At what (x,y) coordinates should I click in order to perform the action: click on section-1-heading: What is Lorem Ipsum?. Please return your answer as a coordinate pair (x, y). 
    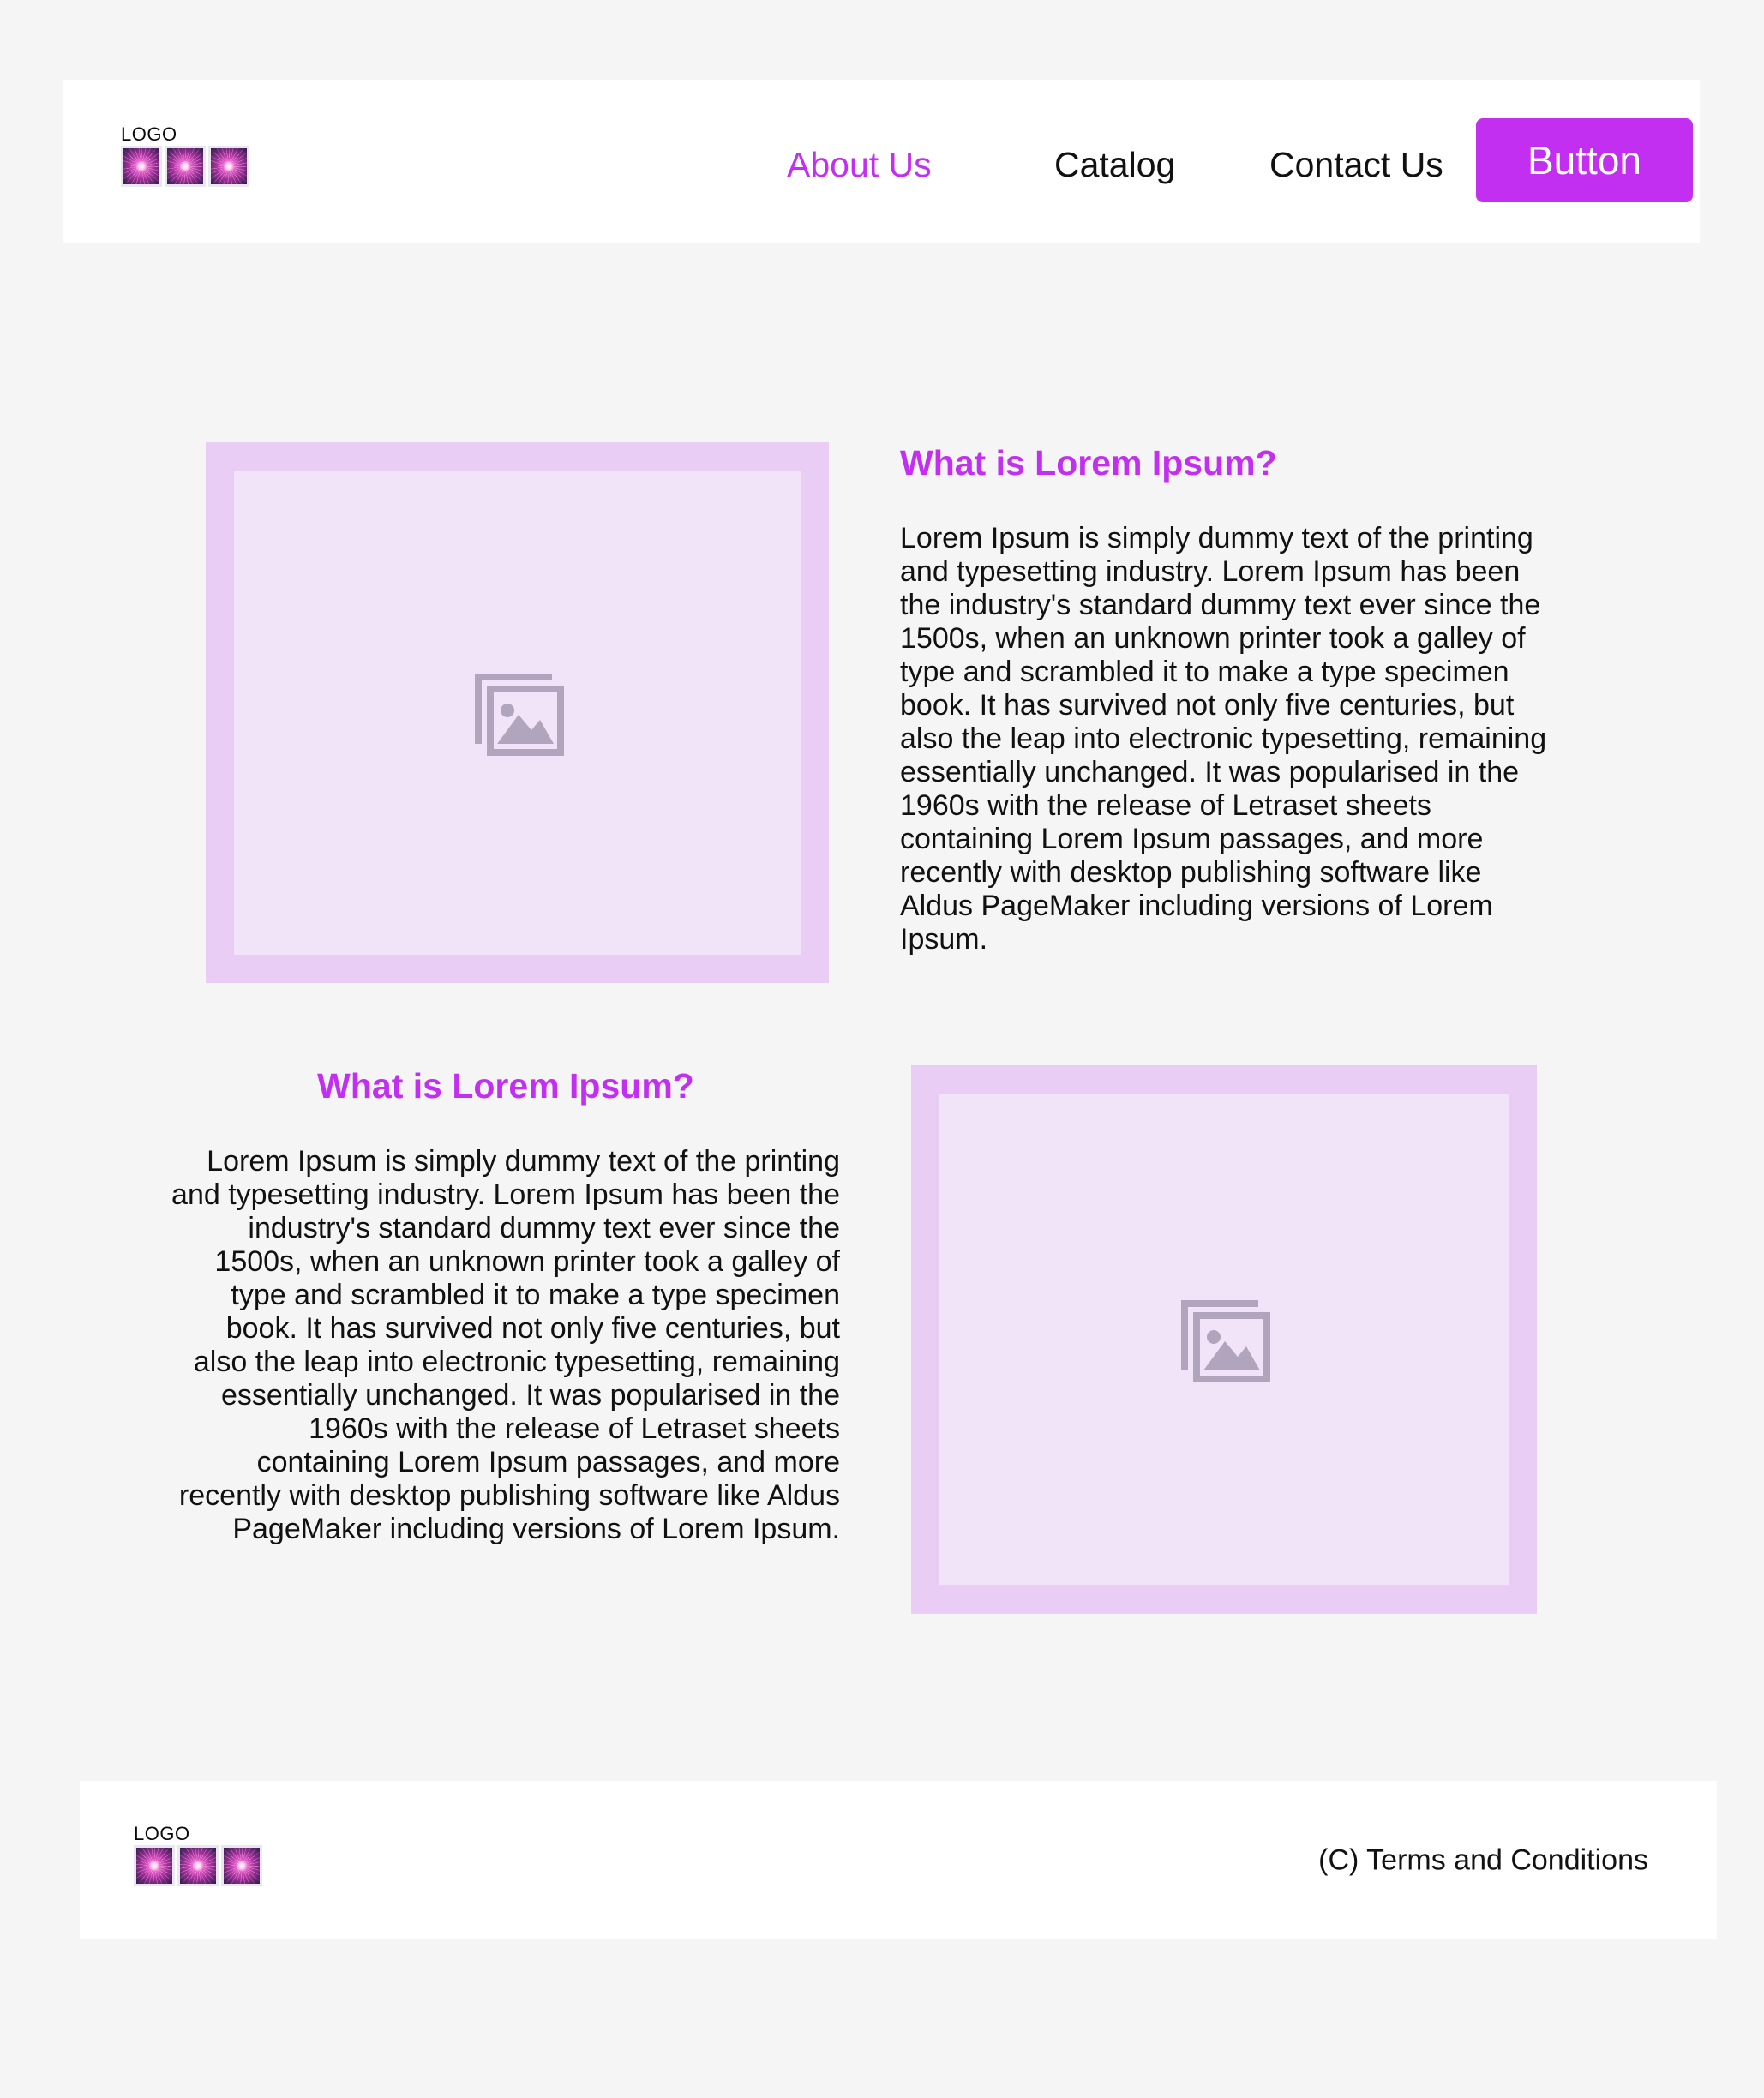
    Looking at the image, I should click on (1088, 463).